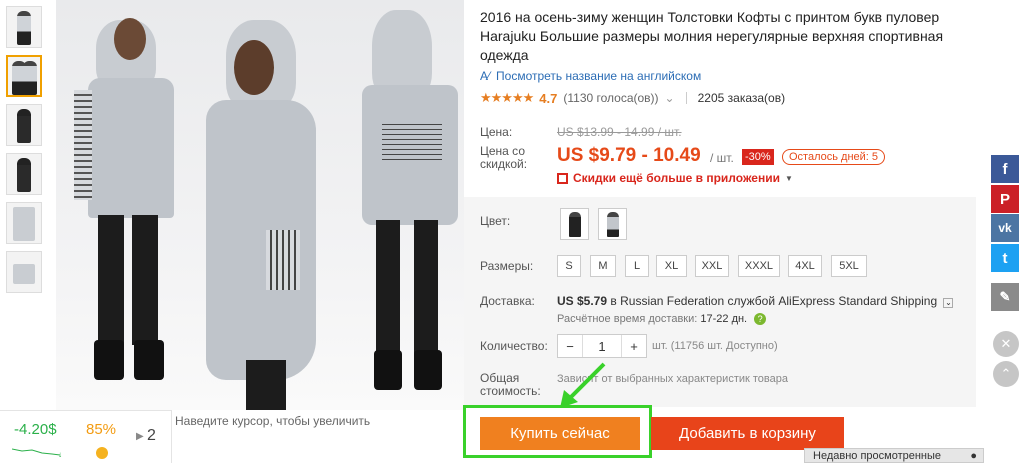 The height and width of the screenshot is (463, 1024). What do you see at coordinates (758, 157) in the screenshot?
I see `discount-badge: -30%` at bounding box center [758, 157].